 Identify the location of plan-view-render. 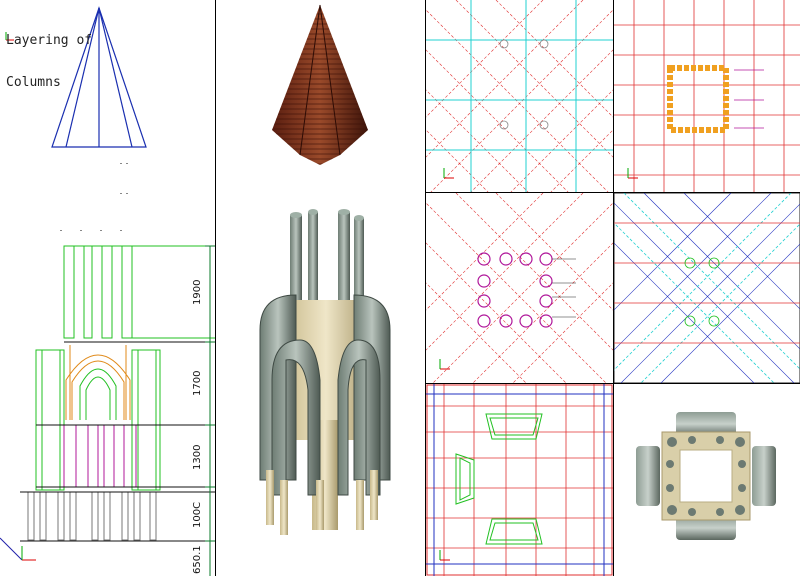
(707, 480).